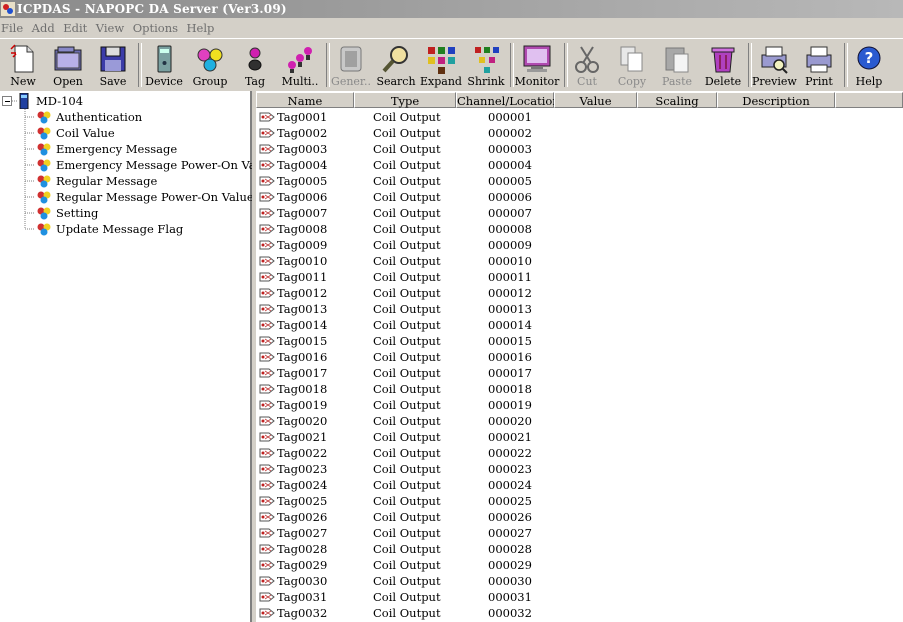  I want to click on table-row: Tag0021 Coil Output 000021, so click(579, 437).